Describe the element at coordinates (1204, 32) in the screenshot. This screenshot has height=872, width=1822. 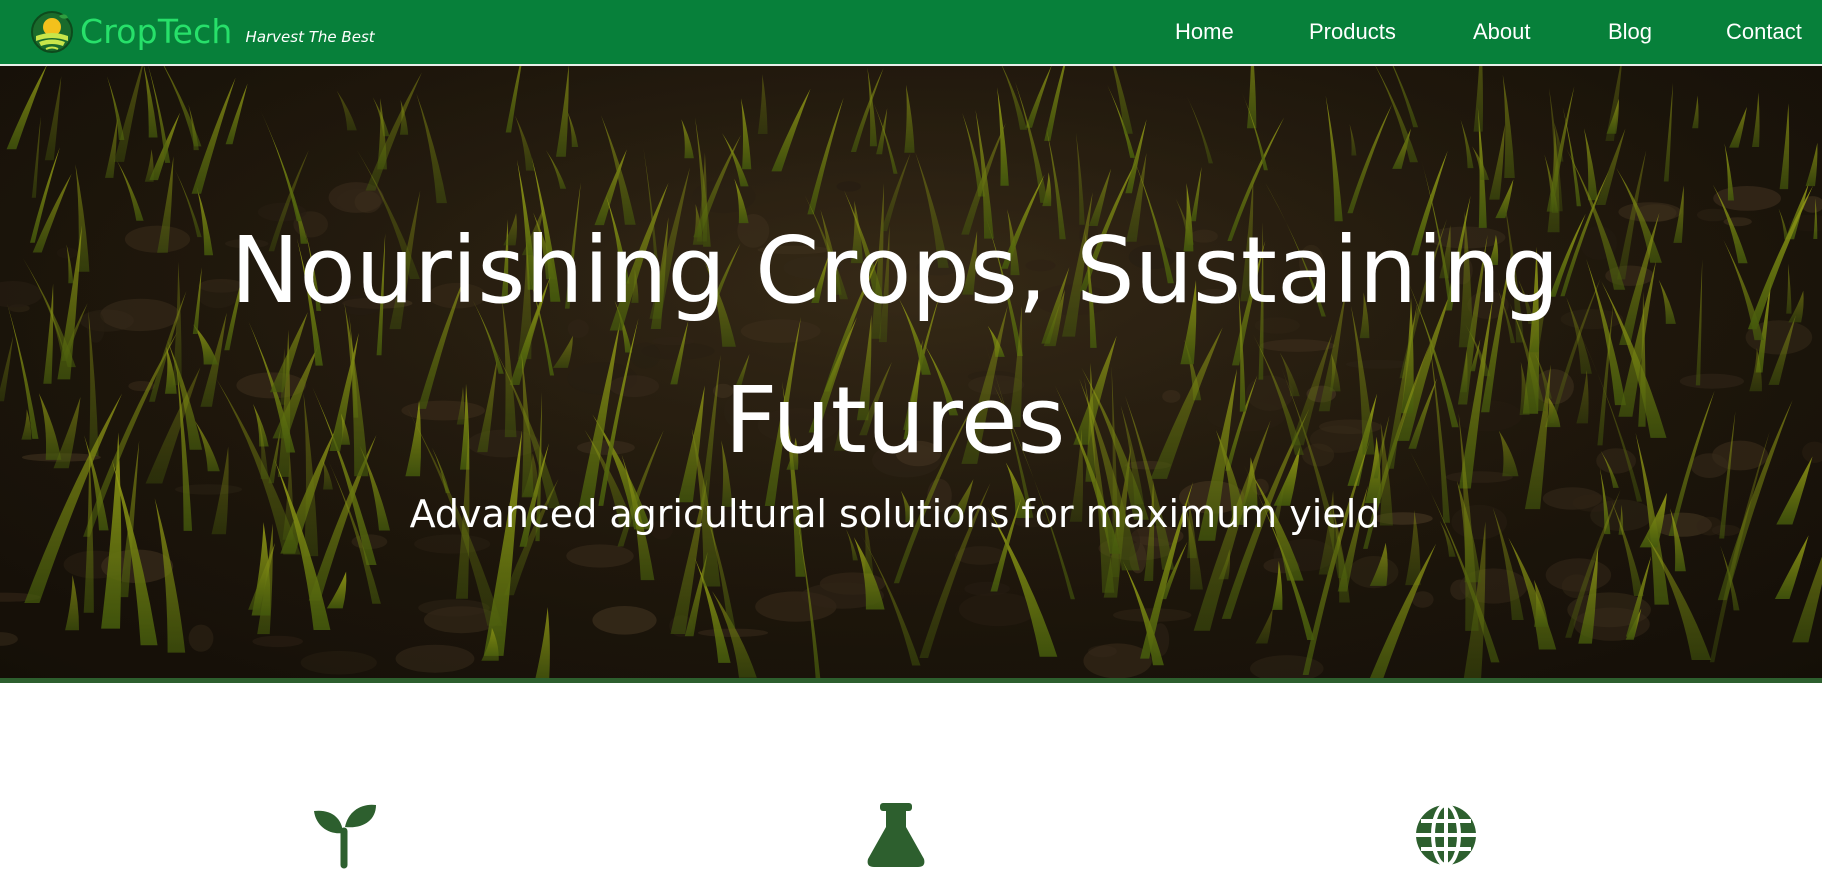
I see `nav-link-home: Home` at that location.